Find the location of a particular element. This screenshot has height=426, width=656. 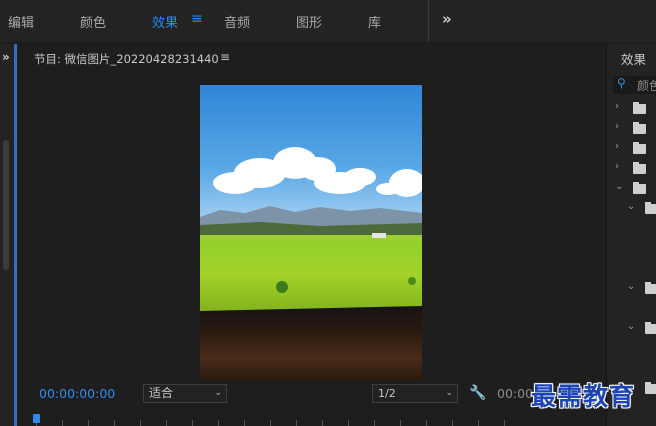

workspace-tab-libraries: 库 is located at coordinates (374, 21).